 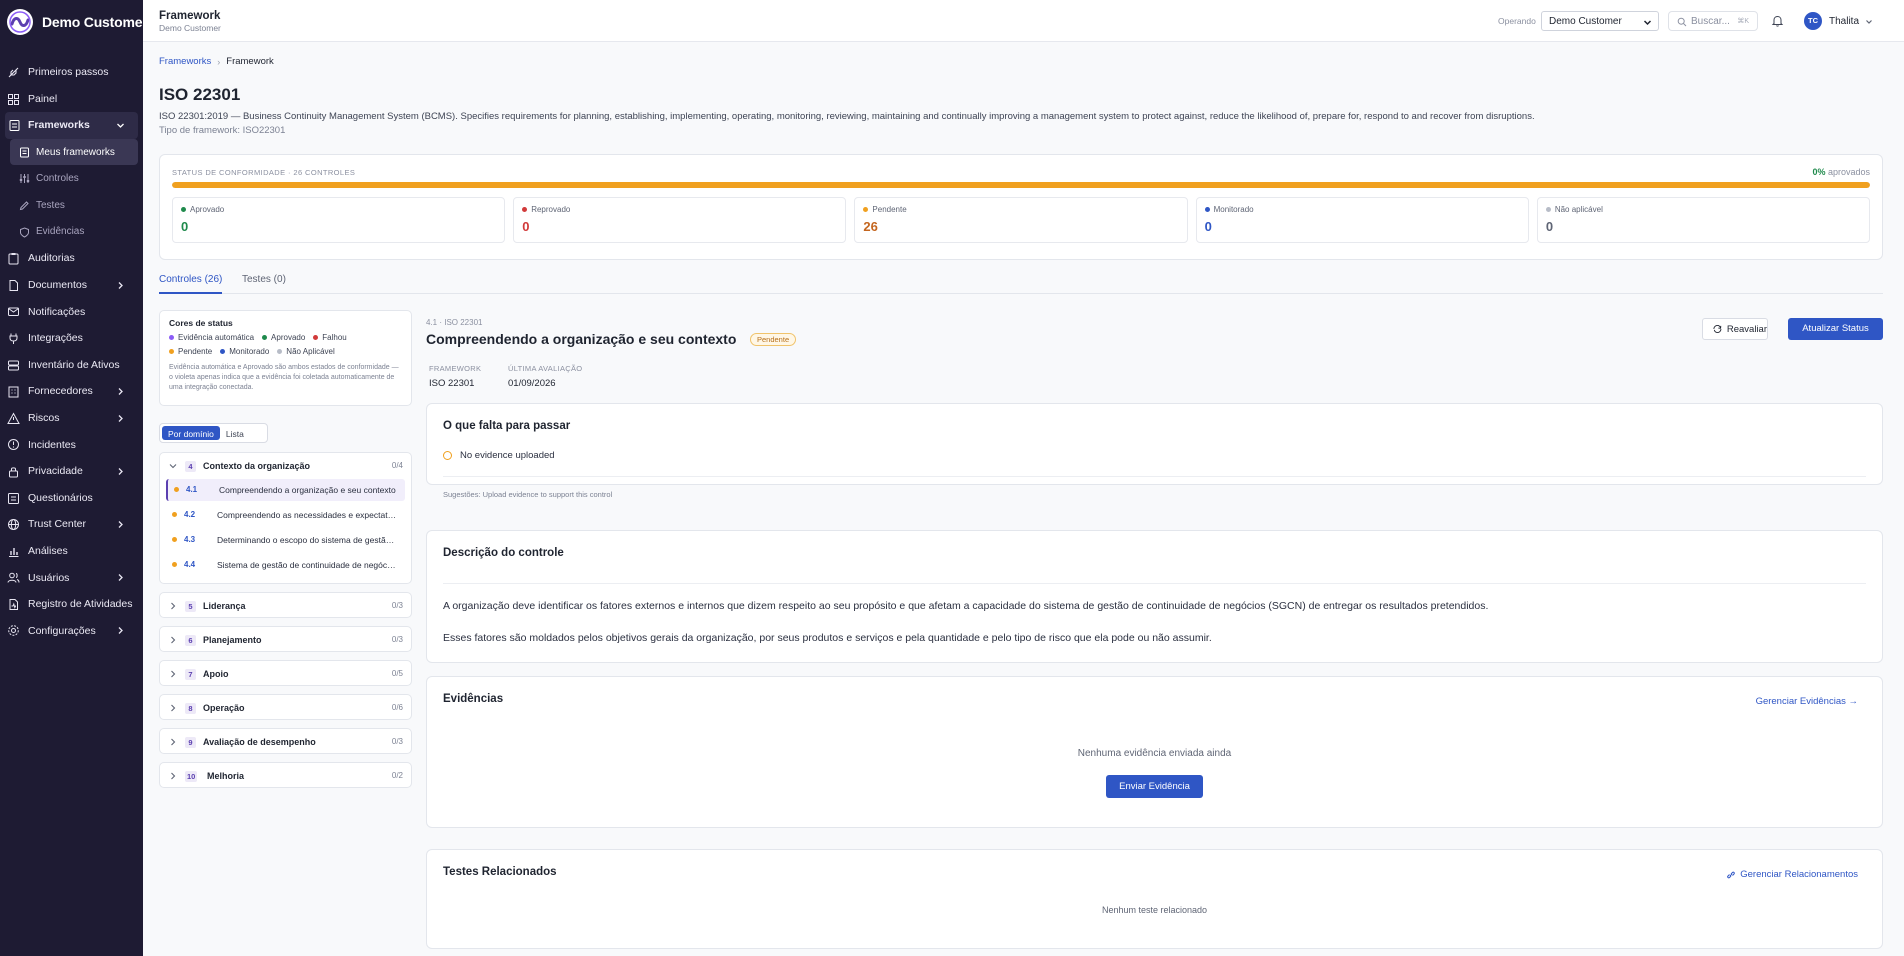 What do you see at coordinates (191, 433) in the screenshot?
I see `toggle-by-domain: Por domínio` at bounding box center [191, 433].